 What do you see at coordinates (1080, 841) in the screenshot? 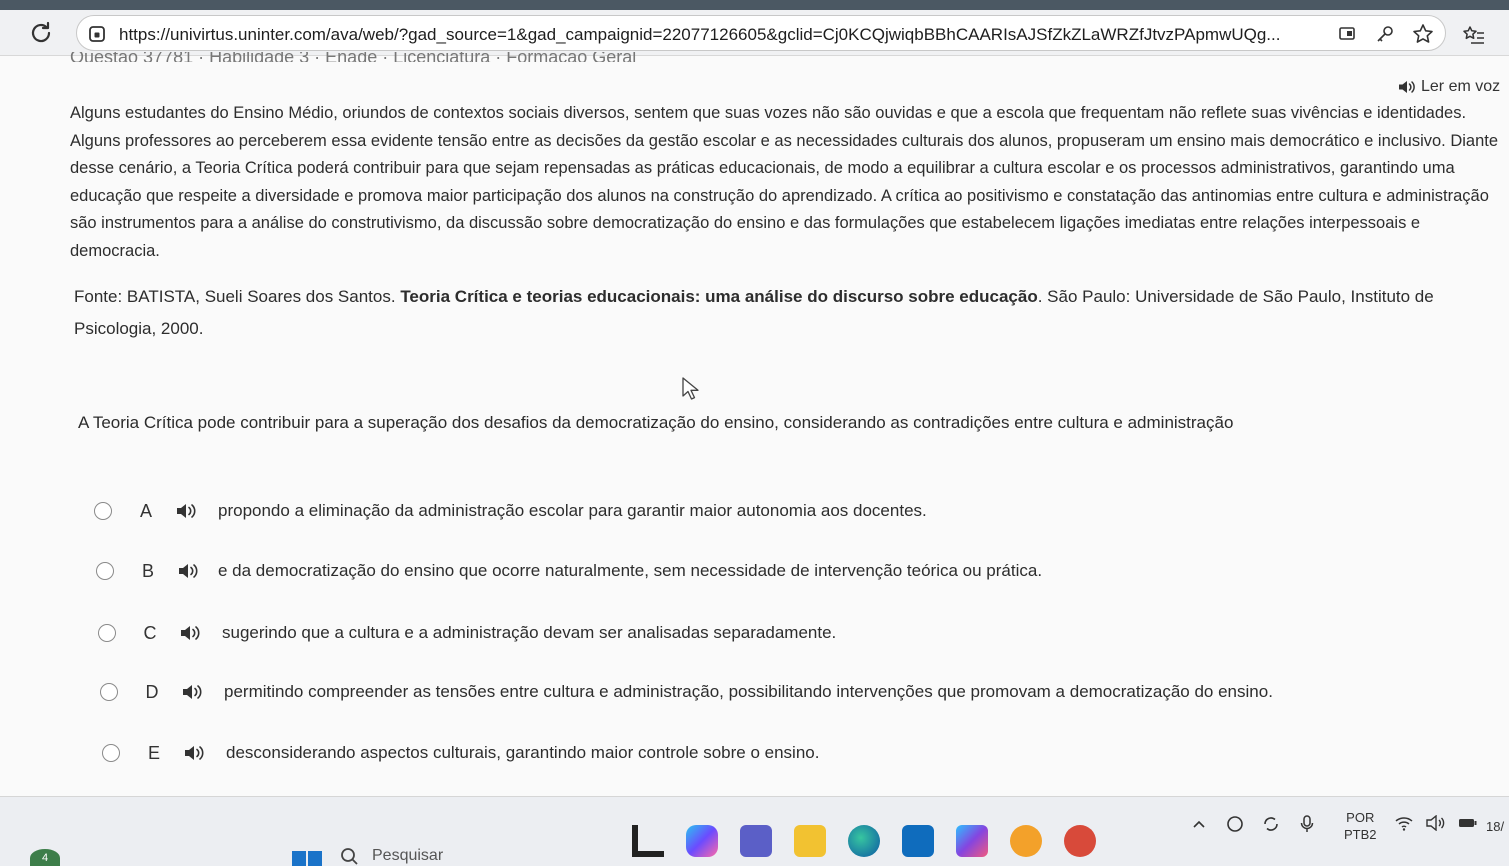
I see `app-red-icon` at bounding box center [1080, 841].